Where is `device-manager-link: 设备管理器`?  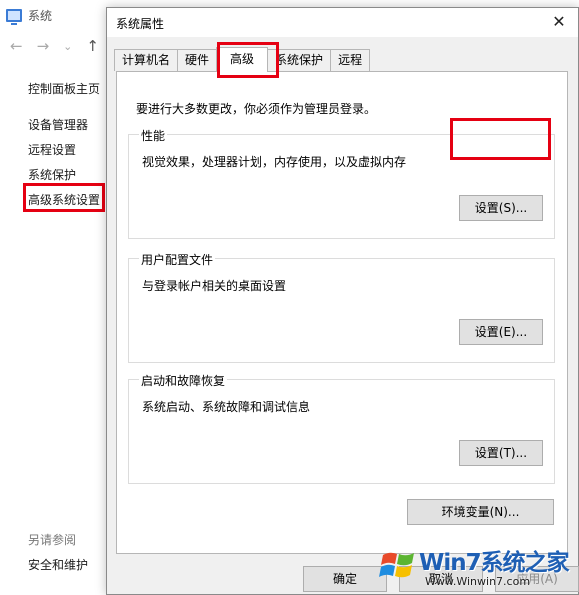
device-manager-link: 设备管理器 is located at coordinates (58, 124).